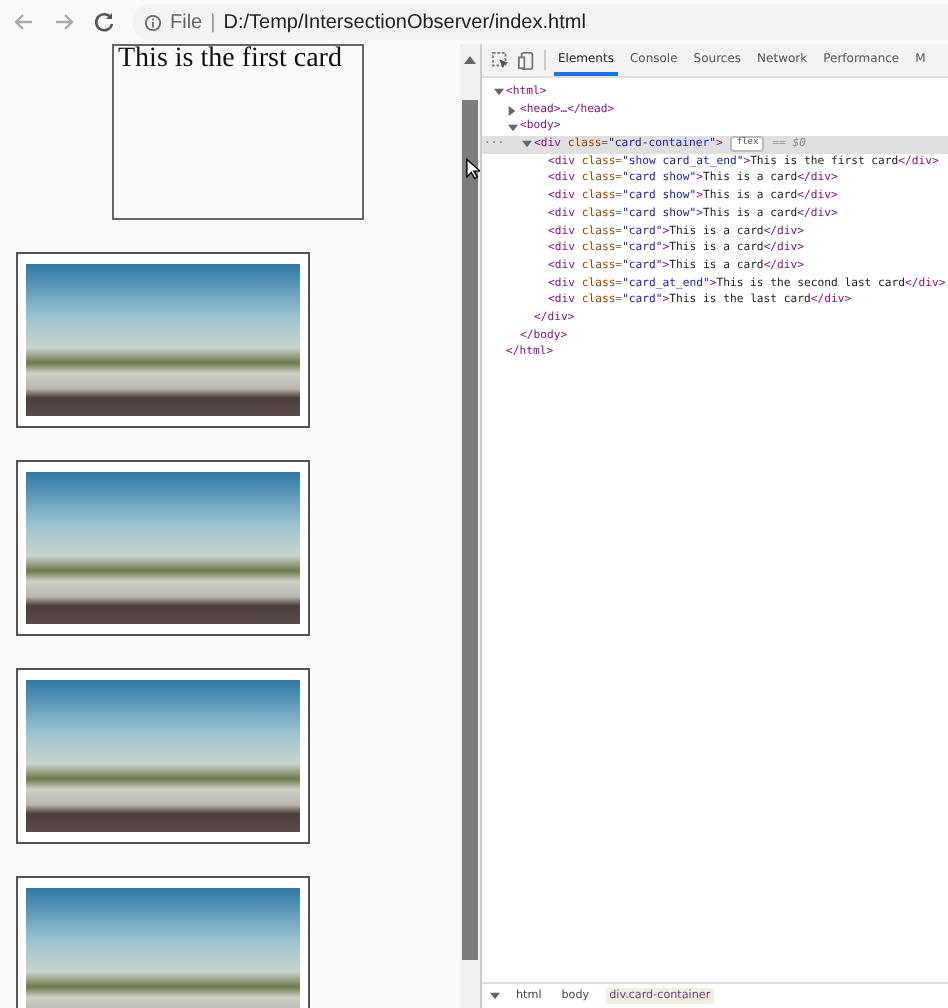 This screenshot has height=1008, width=948. Describe the element at coordinates (495, 996) in the screenshot. I see `collapse-icon` at that location.